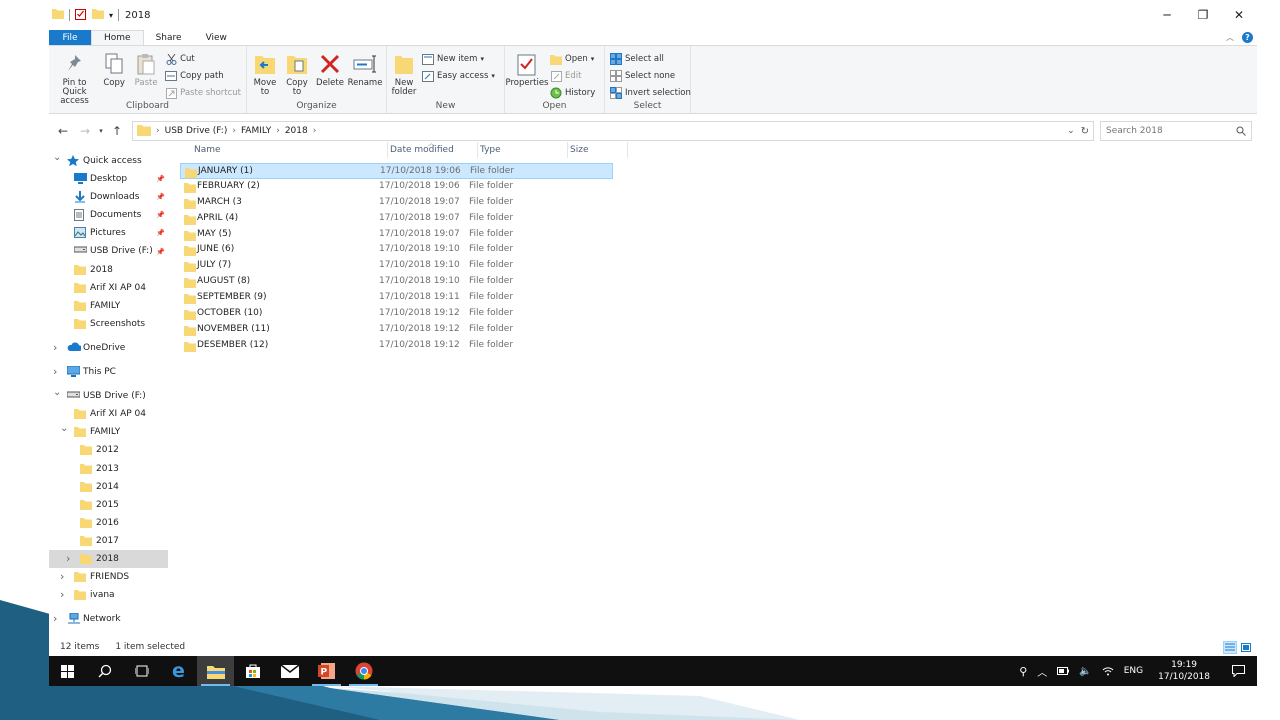  I want to click on system-clock: 19:19 17/10/2018, so click(1184, 671).